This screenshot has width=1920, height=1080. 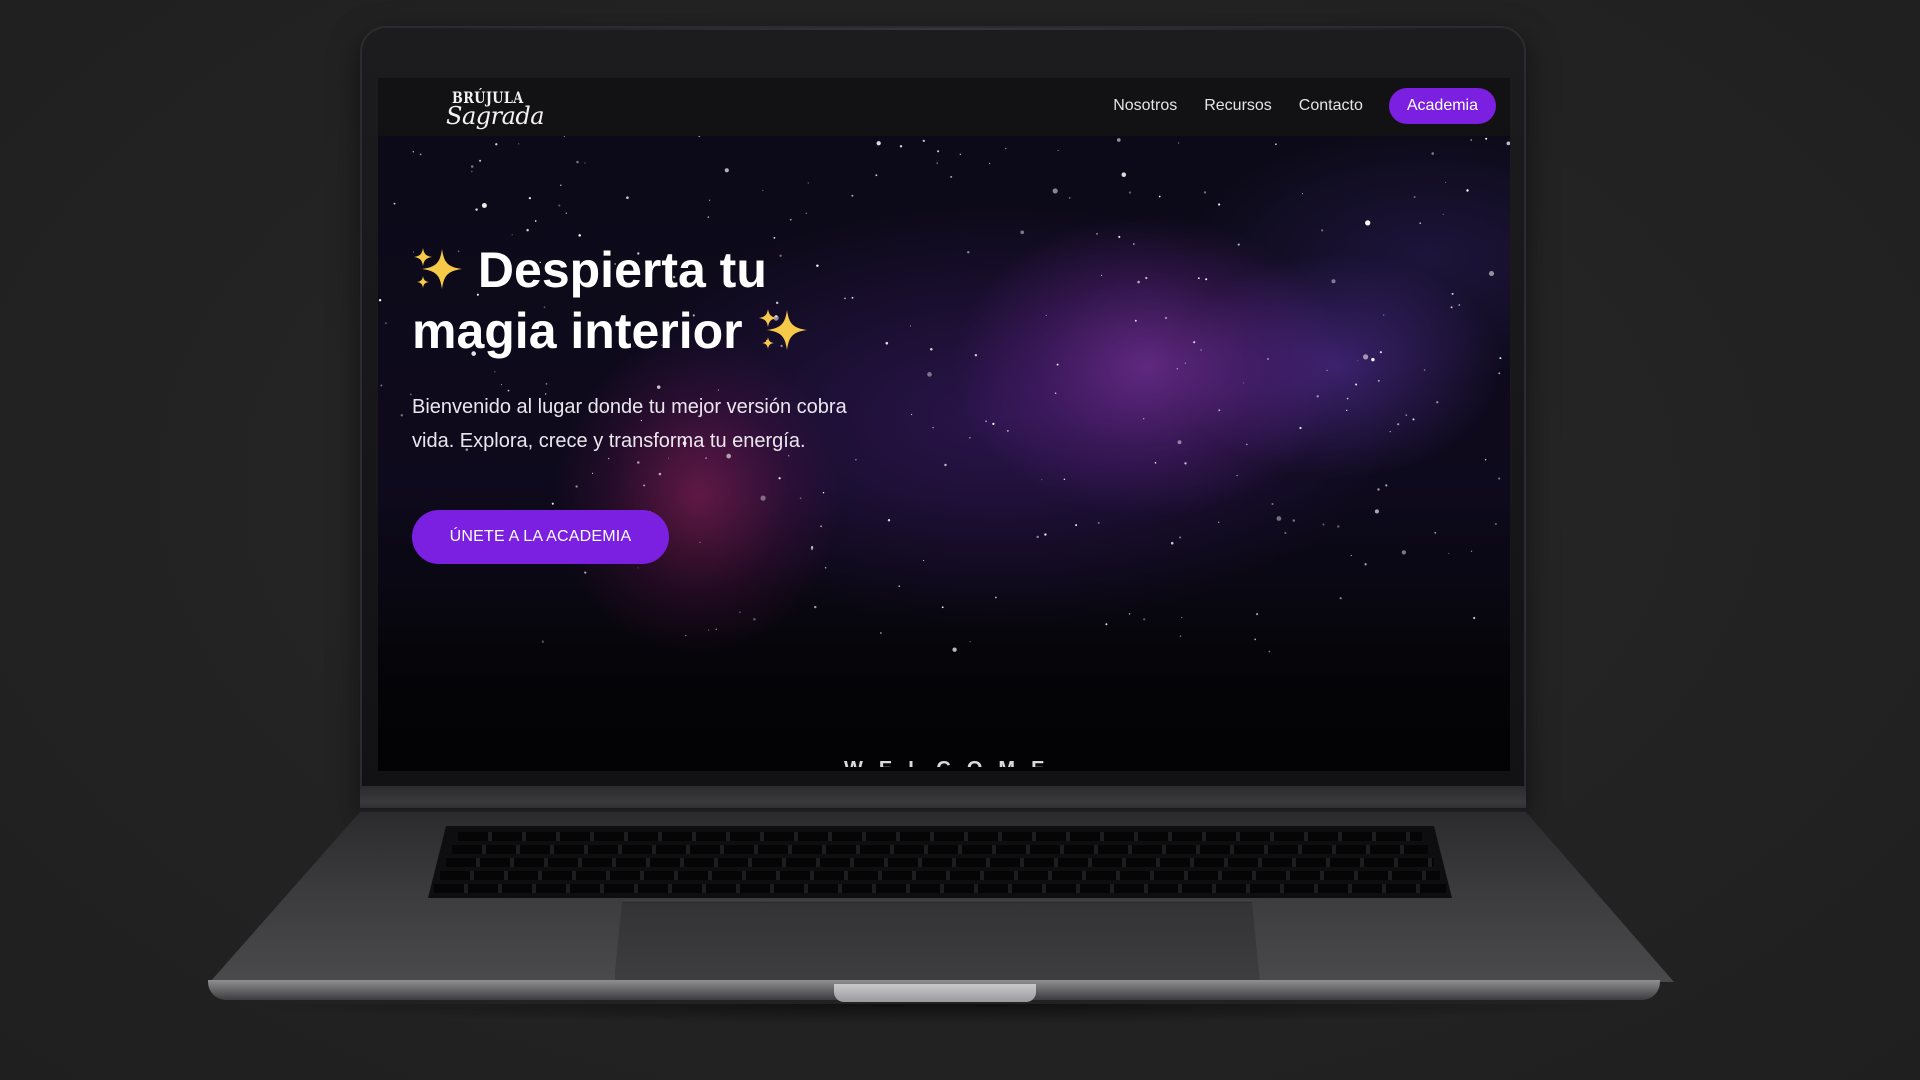 I want to click on brujula-sagrada-logo: BRÚJULA Sagrada, so click(x=497, y=107).